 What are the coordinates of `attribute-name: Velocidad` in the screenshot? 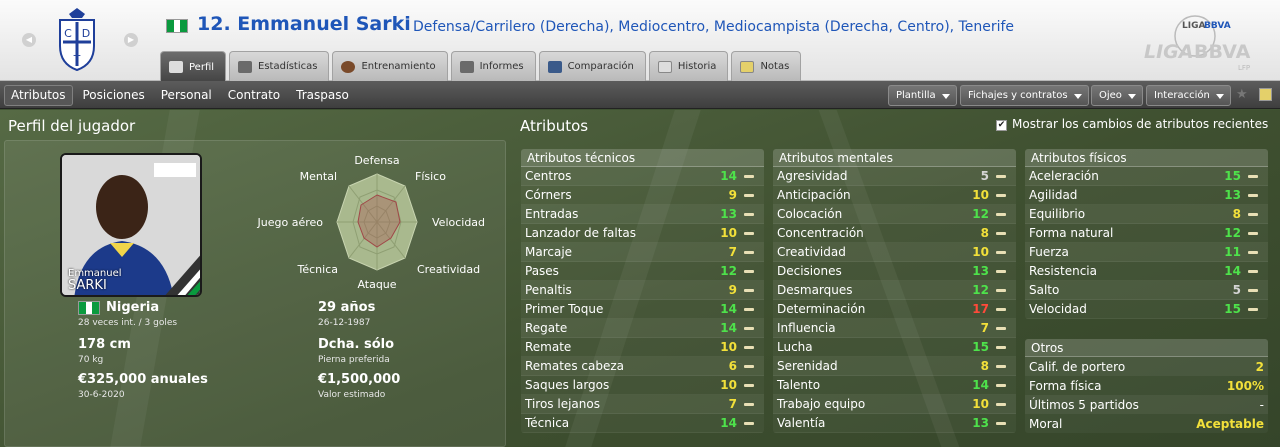 It's located at (1058, 309).